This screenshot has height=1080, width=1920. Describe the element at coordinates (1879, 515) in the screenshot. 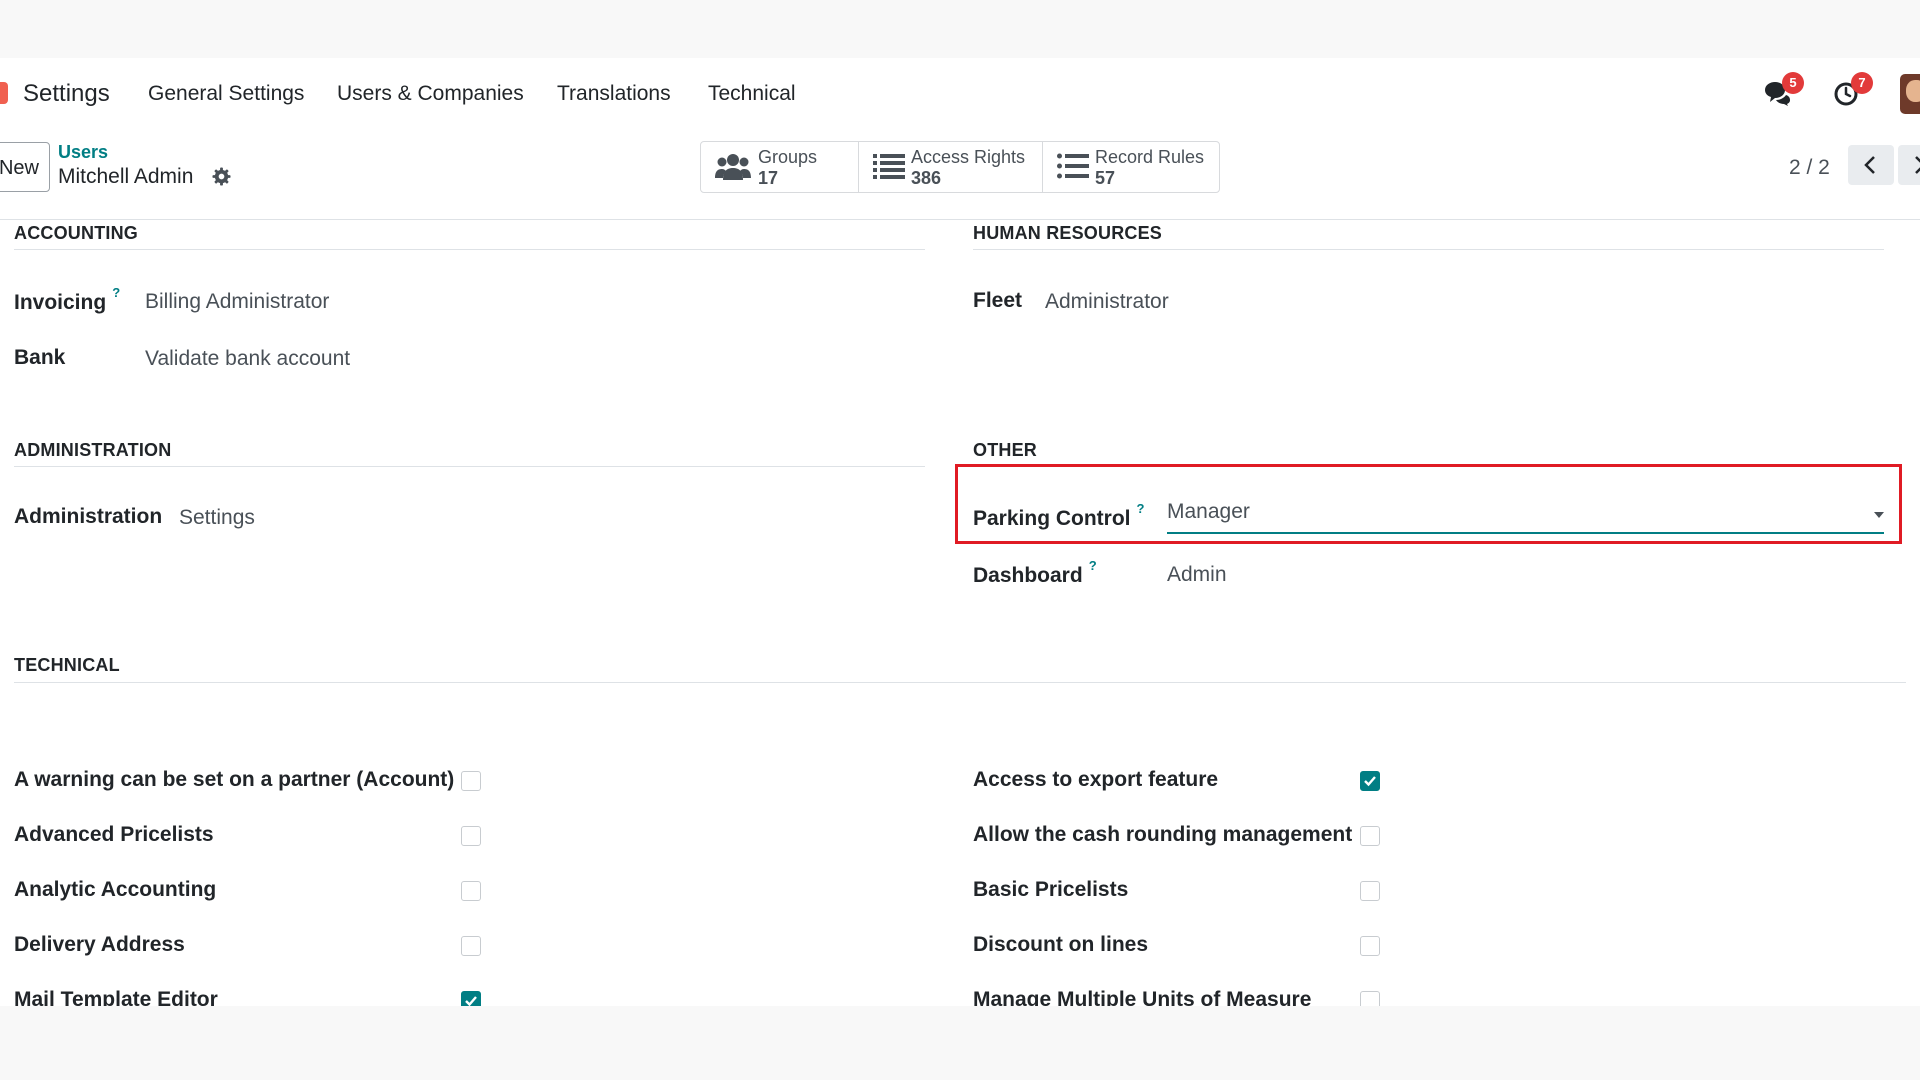

I see `caret-down-icon` at that location.